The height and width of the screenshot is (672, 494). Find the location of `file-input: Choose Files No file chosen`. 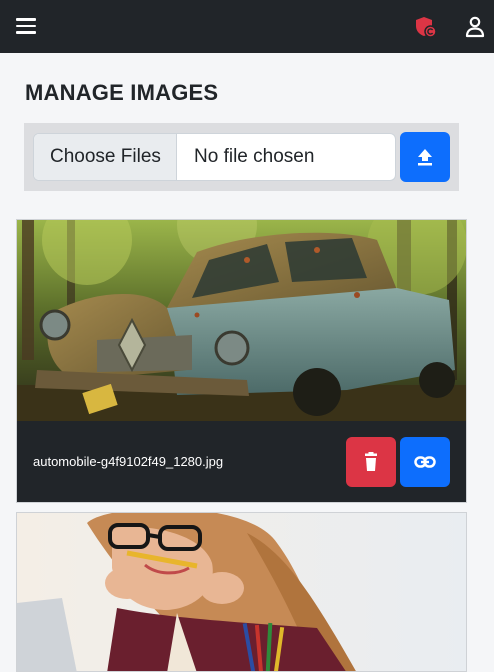

file-input: Choose Files No file chosen is located at coordinates (214, 157).